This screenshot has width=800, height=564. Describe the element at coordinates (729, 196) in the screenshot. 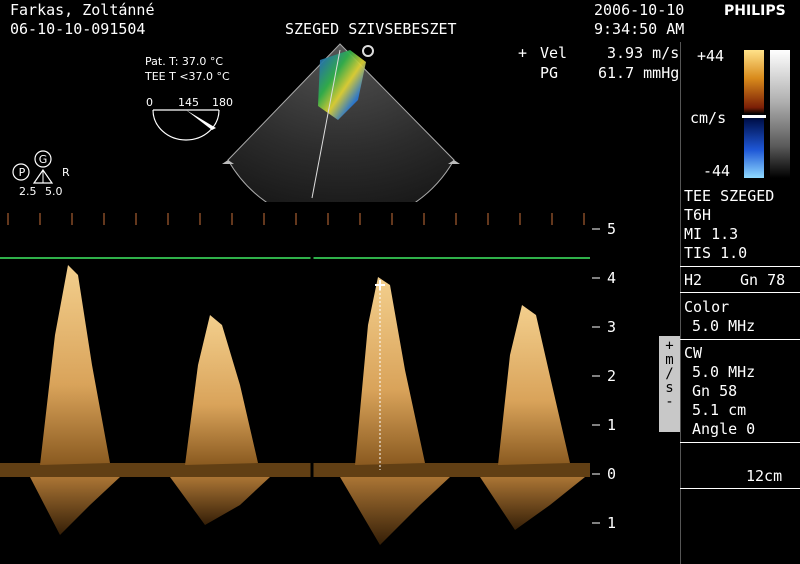

I see `exam-site: TEE SZEGED` at that location.